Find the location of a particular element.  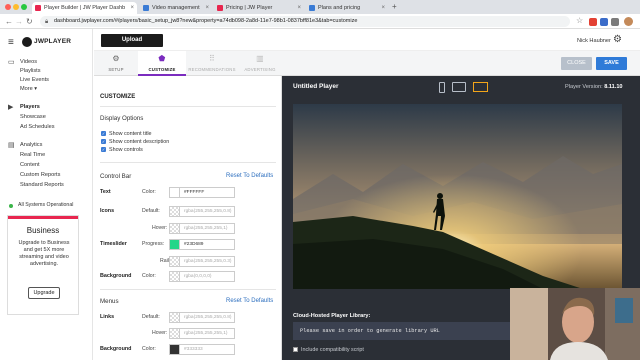

tab-setup: ⚙ SETUP is located at coordinates (116, 63).